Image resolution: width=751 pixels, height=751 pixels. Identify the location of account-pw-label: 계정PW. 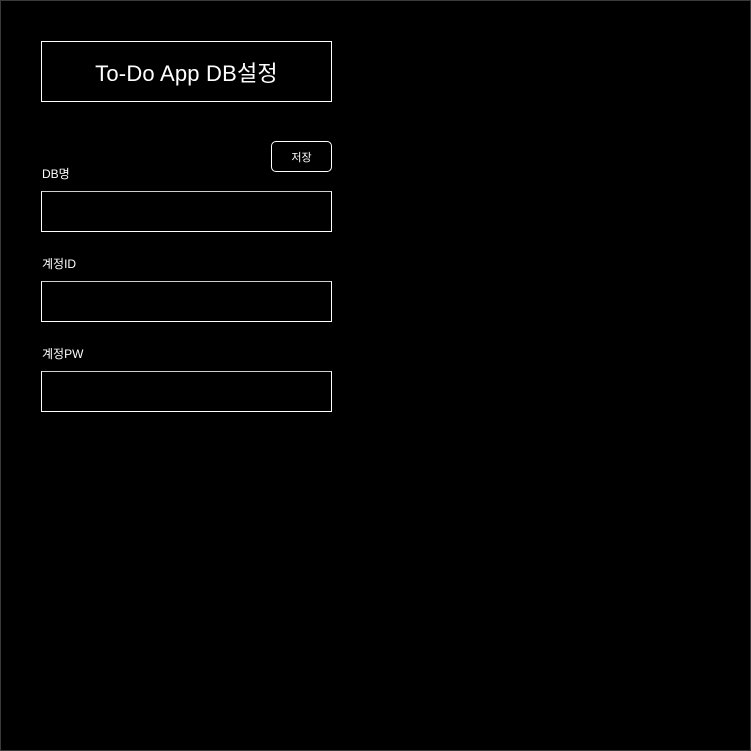
(63, 354).